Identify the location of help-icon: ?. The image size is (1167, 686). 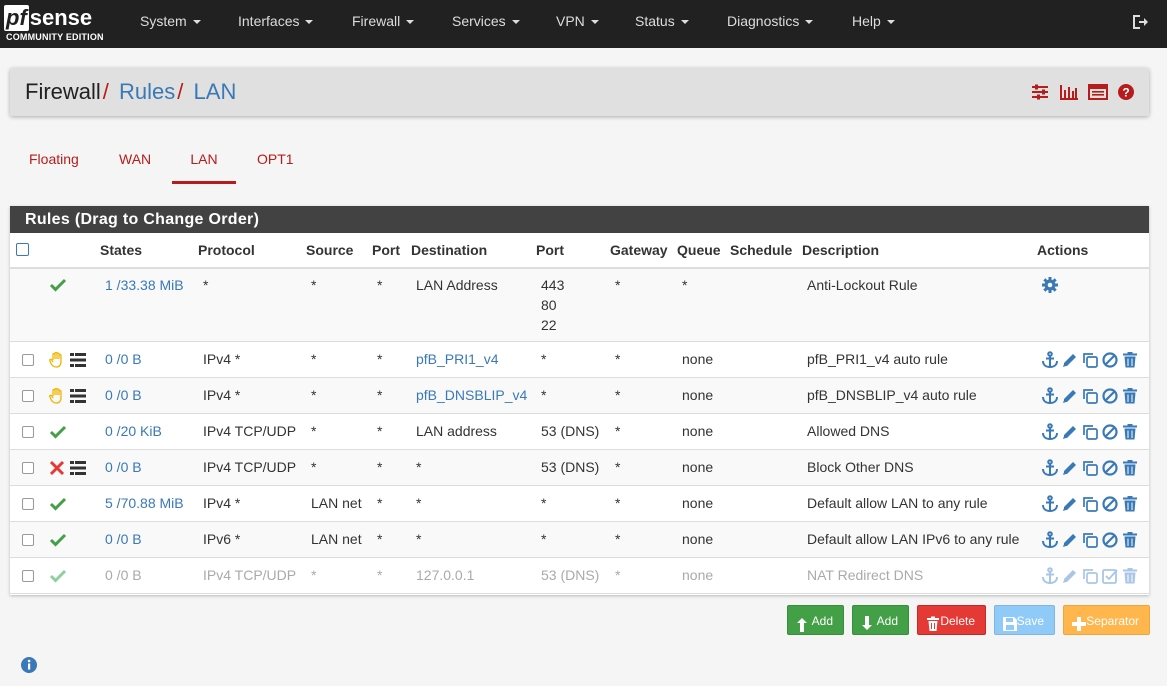
(1127, 92).